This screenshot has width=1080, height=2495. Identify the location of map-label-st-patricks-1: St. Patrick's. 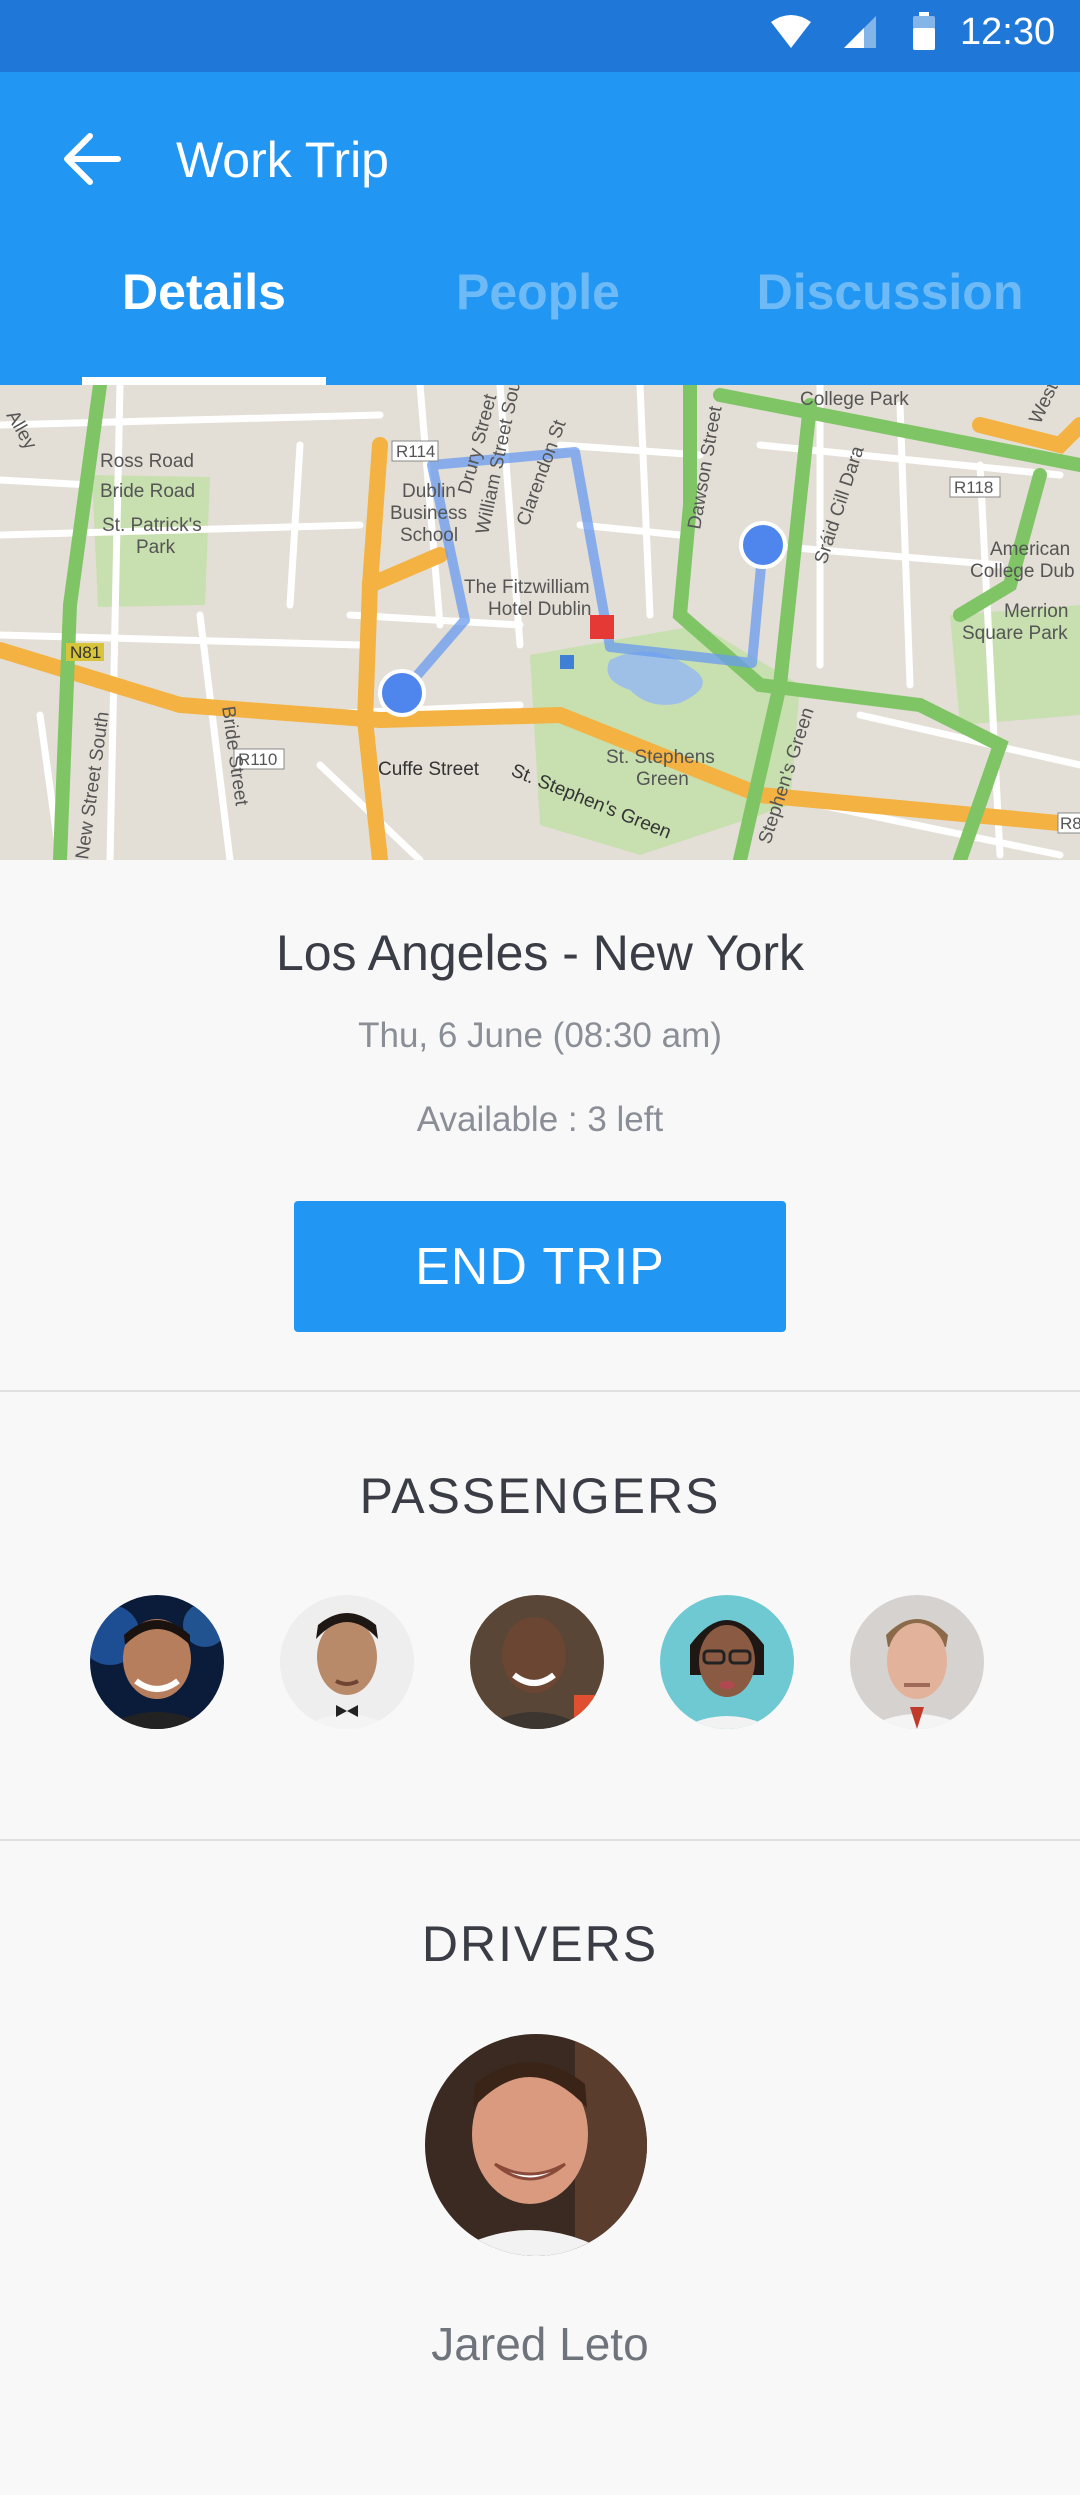
(152, 525).